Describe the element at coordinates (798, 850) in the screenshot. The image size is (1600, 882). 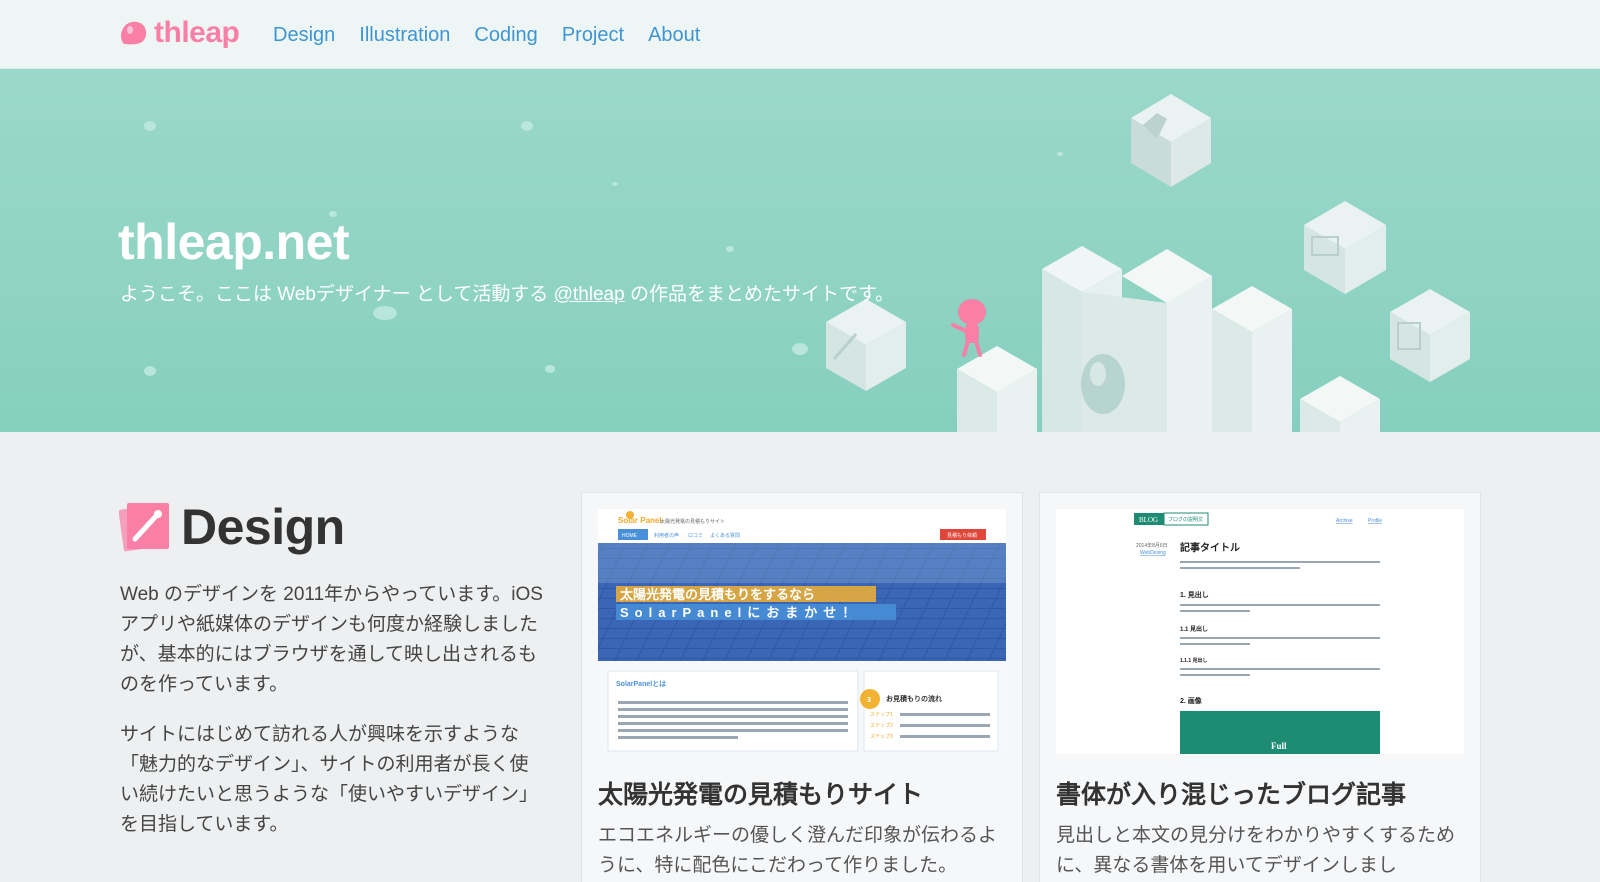
I see `card-description: エコエネルギーの優しく澄んだ印象が伝わるように、特に配色にこだわって作りました。` at that location.